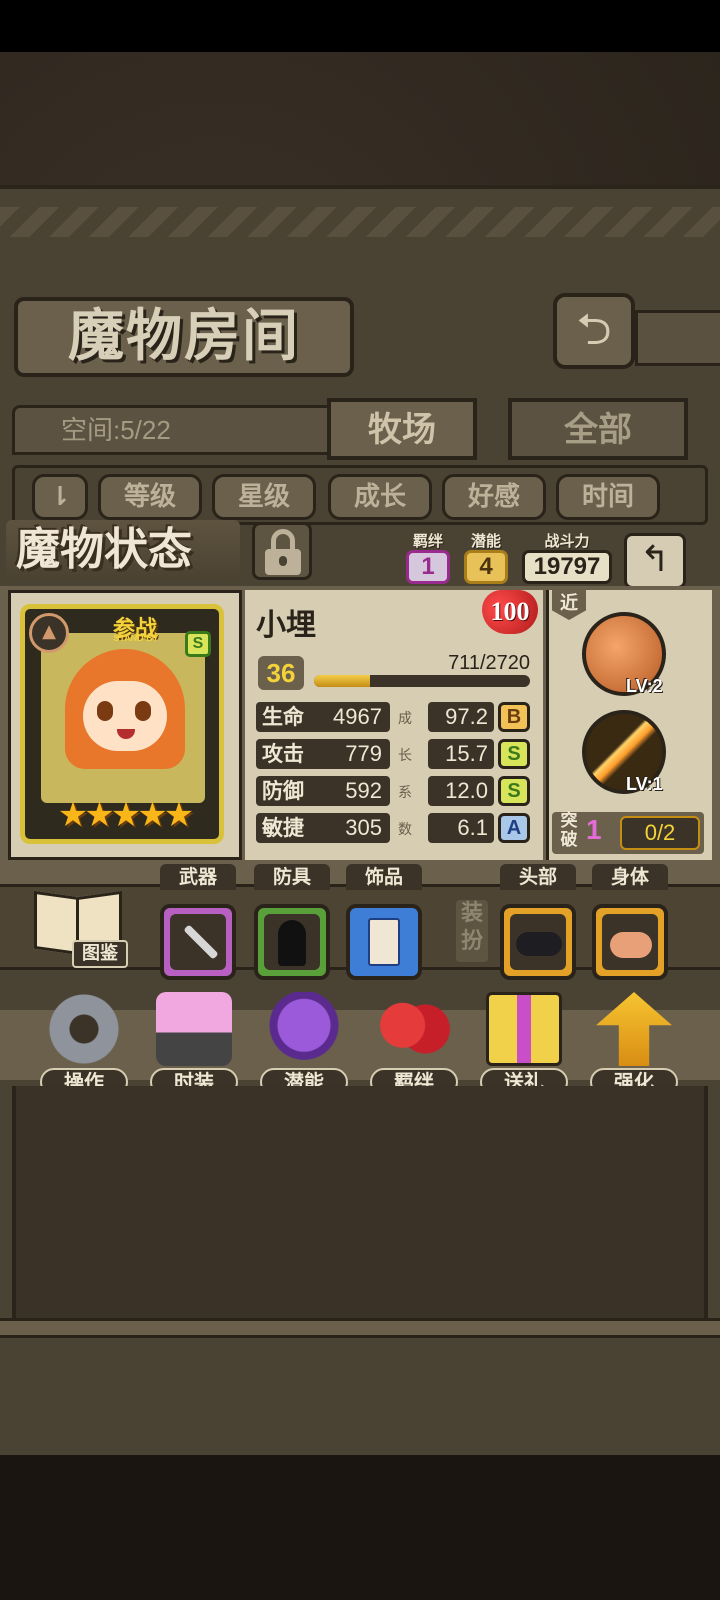 The width and height of the screenshot is (720, 1600). What do you see at coordinates (198, 877) in the screenshot?
I see `slot-label-weapon: 武器` at bounding box center [198, 877].